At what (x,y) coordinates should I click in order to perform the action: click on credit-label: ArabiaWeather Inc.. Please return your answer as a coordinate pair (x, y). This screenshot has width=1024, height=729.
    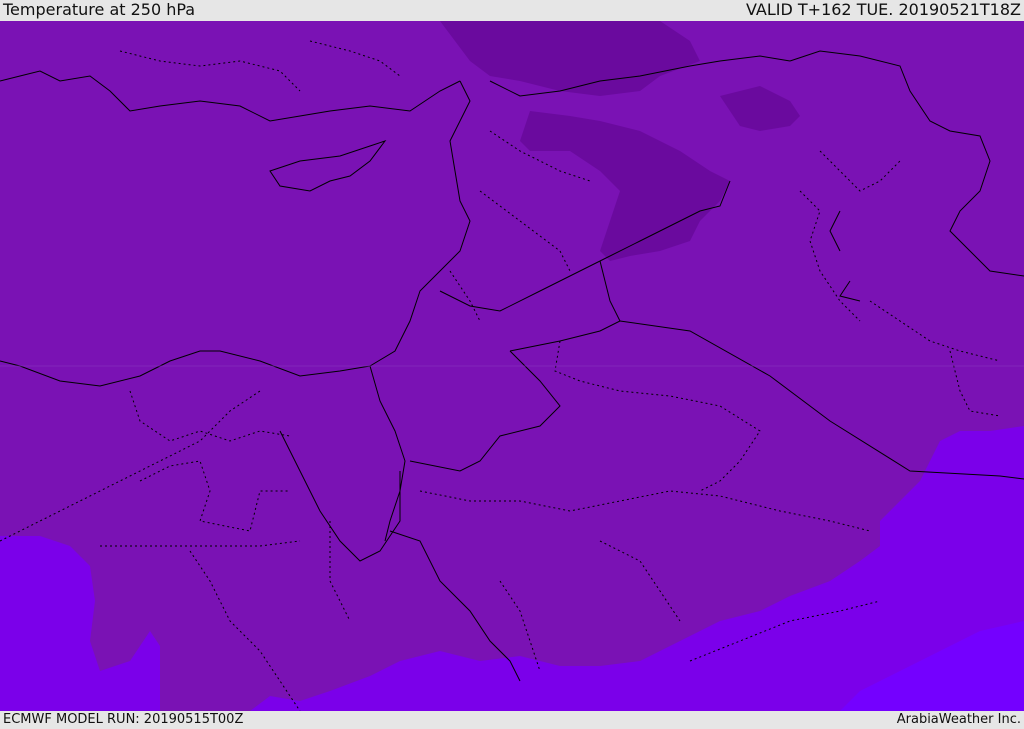
    Looking at the image, I should click on (958, 719).